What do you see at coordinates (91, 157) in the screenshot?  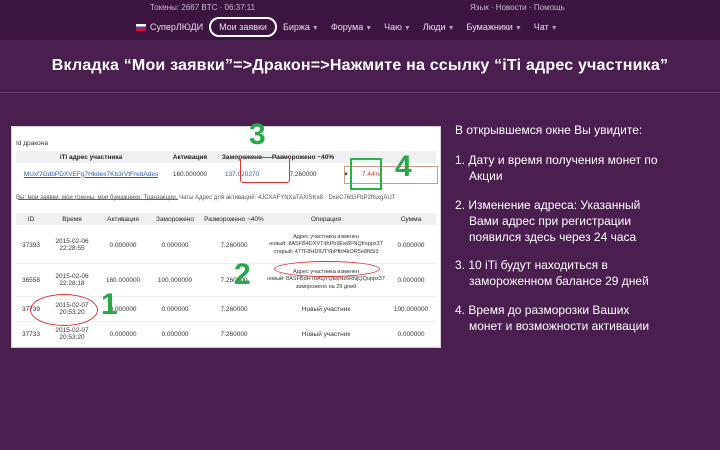 I see `col-header: iTi адрес участника` at bounding box center [91, 157].